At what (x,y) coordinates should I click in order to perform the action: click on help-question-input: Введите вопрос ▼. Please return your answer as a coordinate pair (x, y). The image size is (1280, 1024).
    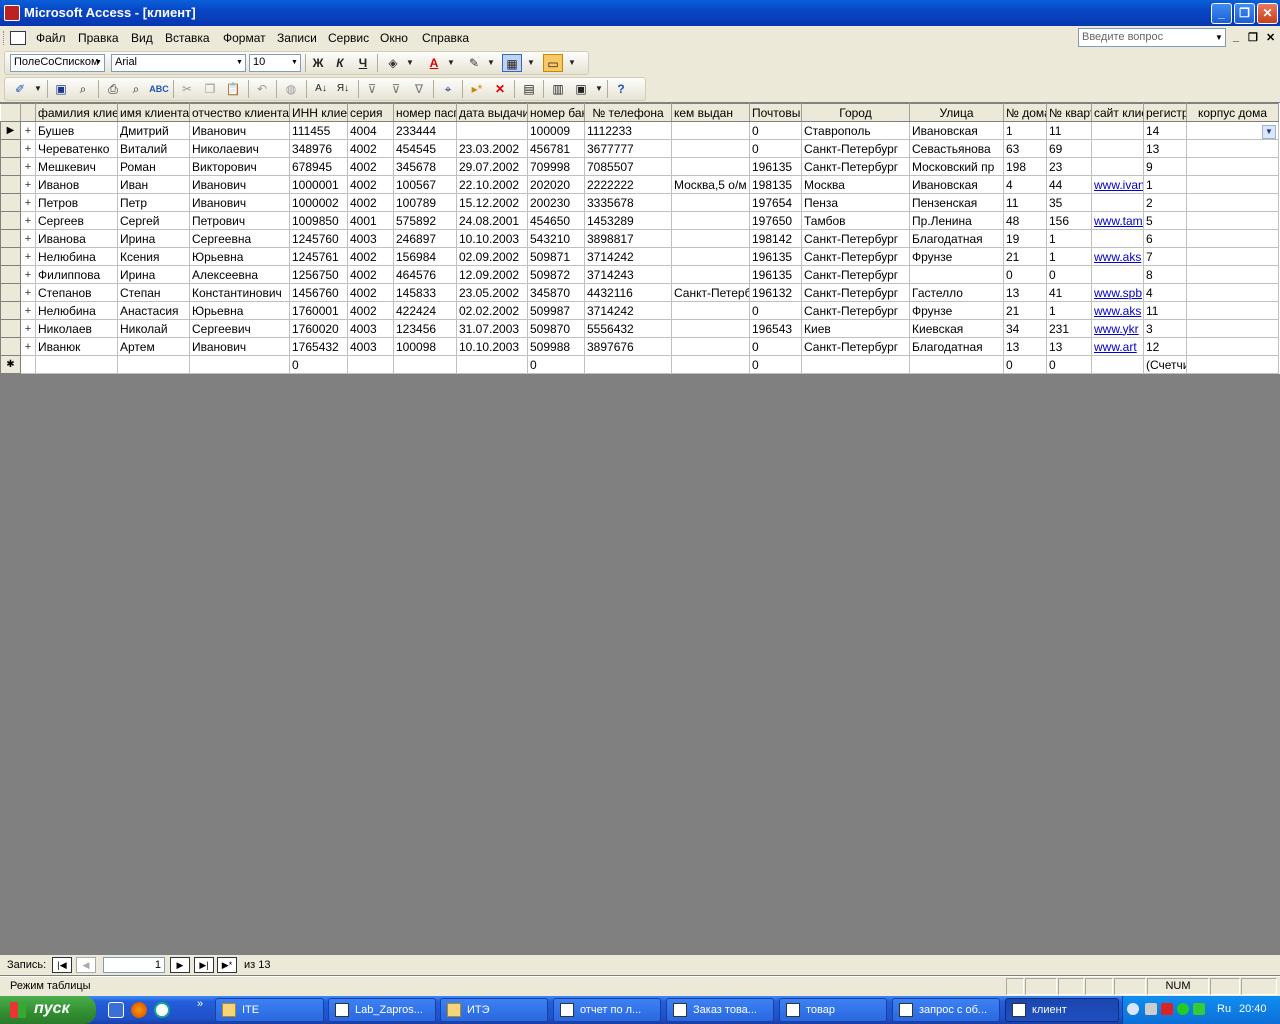
    Looking at the image, I should click on (1152, 37).